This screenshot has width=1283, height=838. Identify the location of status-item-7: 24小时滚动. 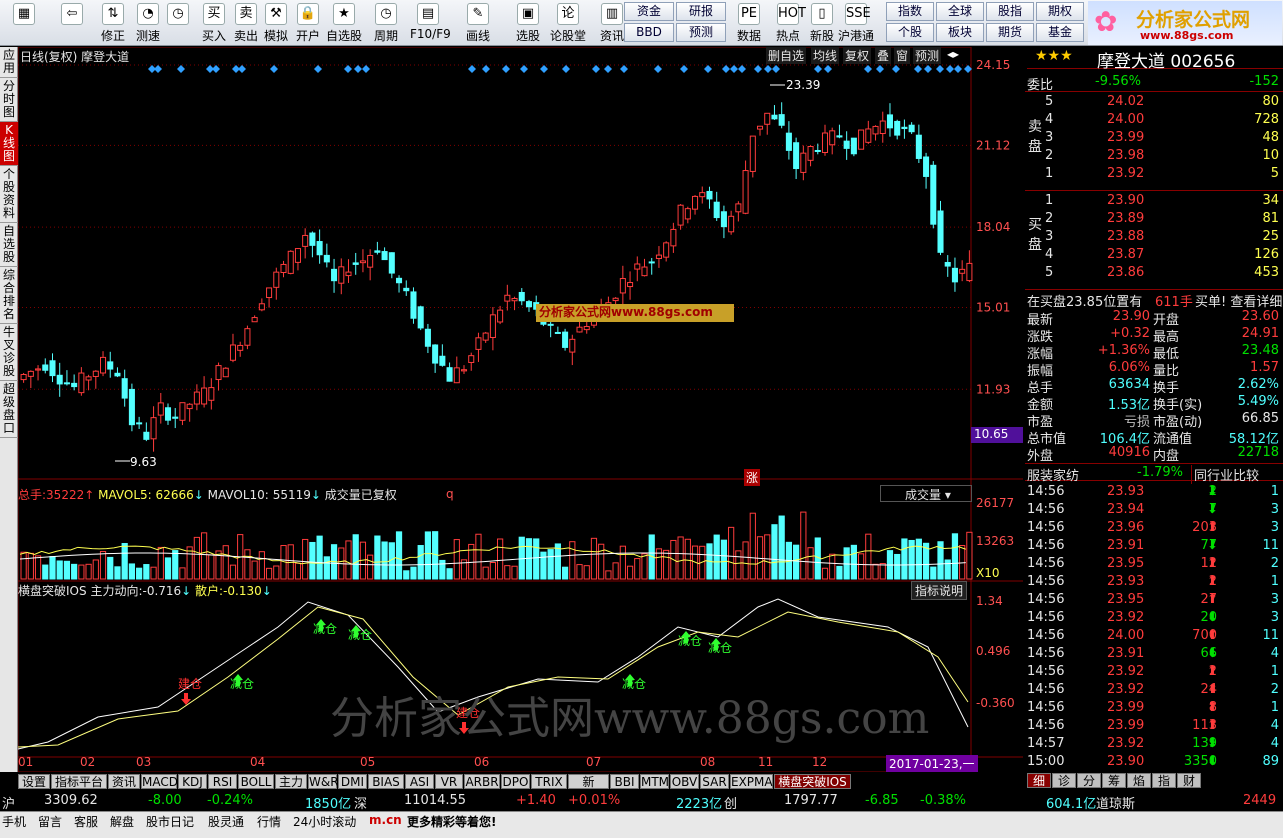
(324, 821).